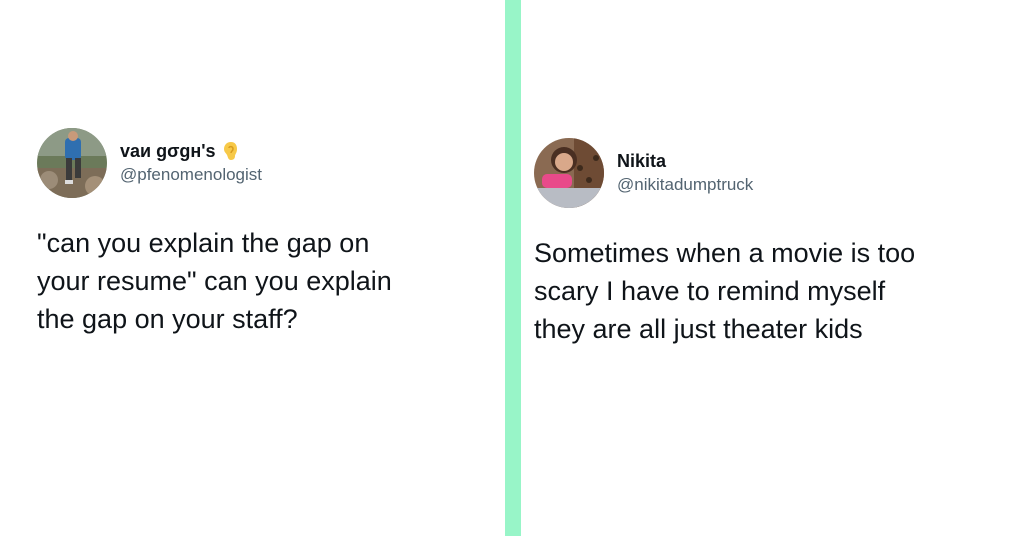  What do you see at coordinates (513, 268) in the screenshot?
I see `divider` at bounding box center [513, 268].